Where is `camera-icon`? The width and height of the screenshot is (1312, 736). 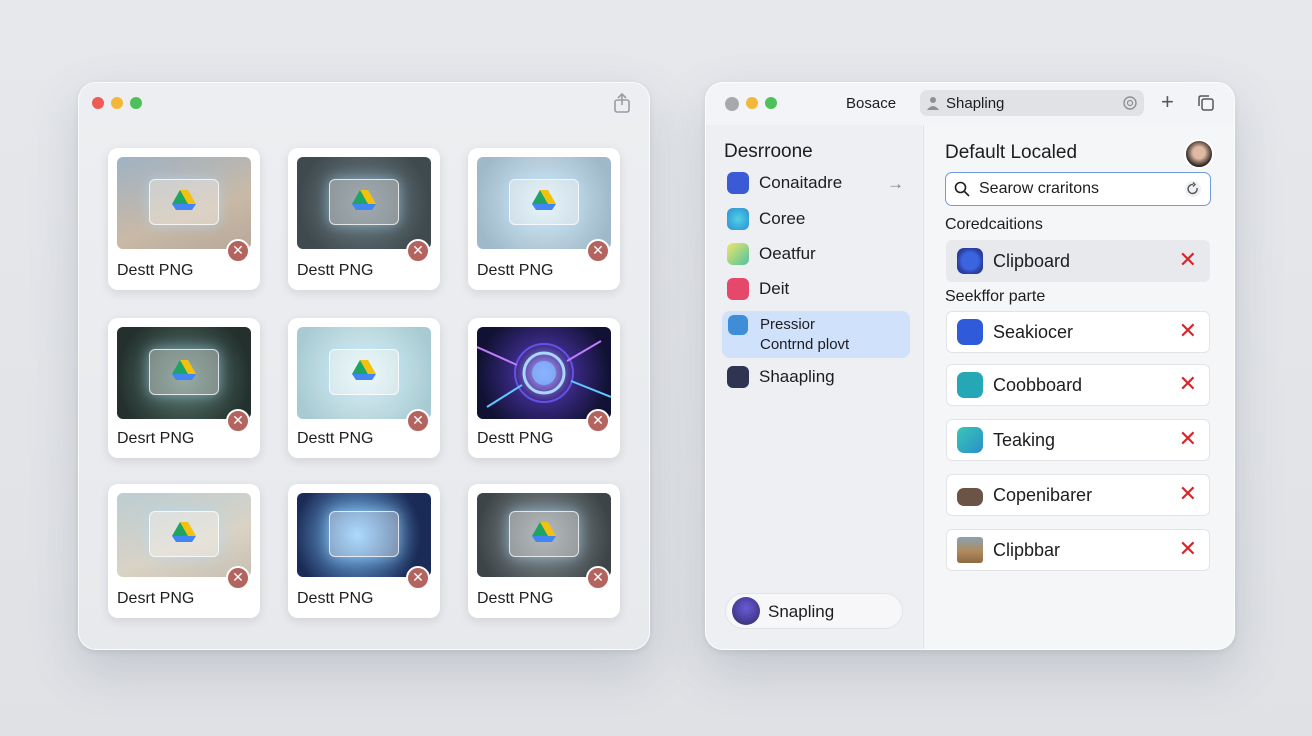 camera-icon is located at coordinates (970, 497).